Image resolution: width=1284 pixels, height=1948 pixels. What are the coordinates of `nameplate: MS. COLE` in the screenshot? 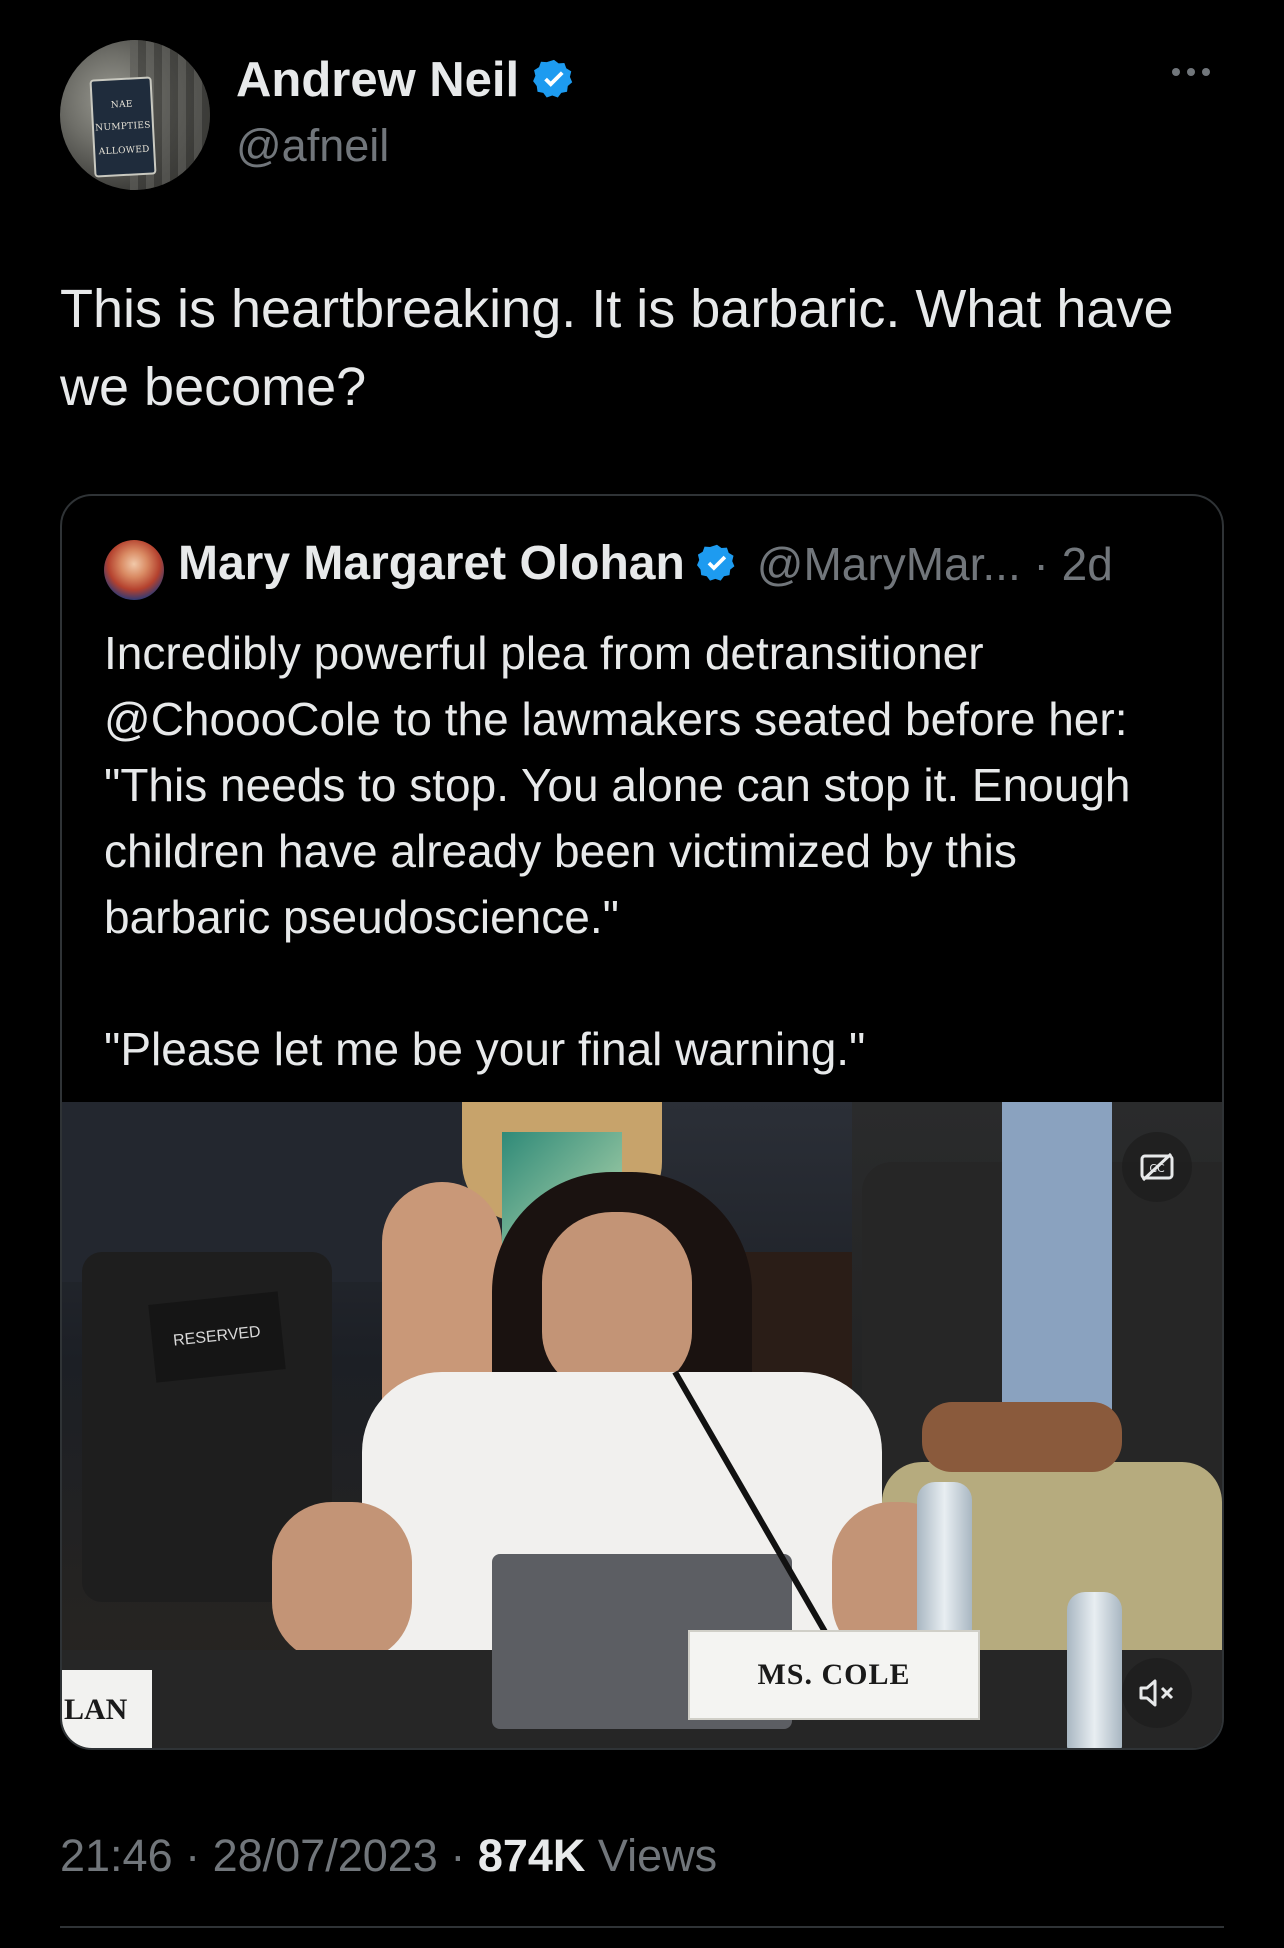 It's located at (834, 1675).